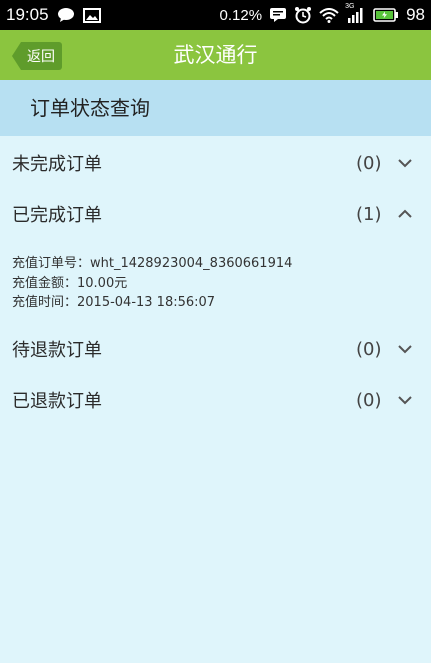 This screenshot has height=663, width=431. Describe the element at coordinates (152, 263) in the screenshot. I see `order-number: 充值订单号：wht_1428923004_8360661914` at that location.